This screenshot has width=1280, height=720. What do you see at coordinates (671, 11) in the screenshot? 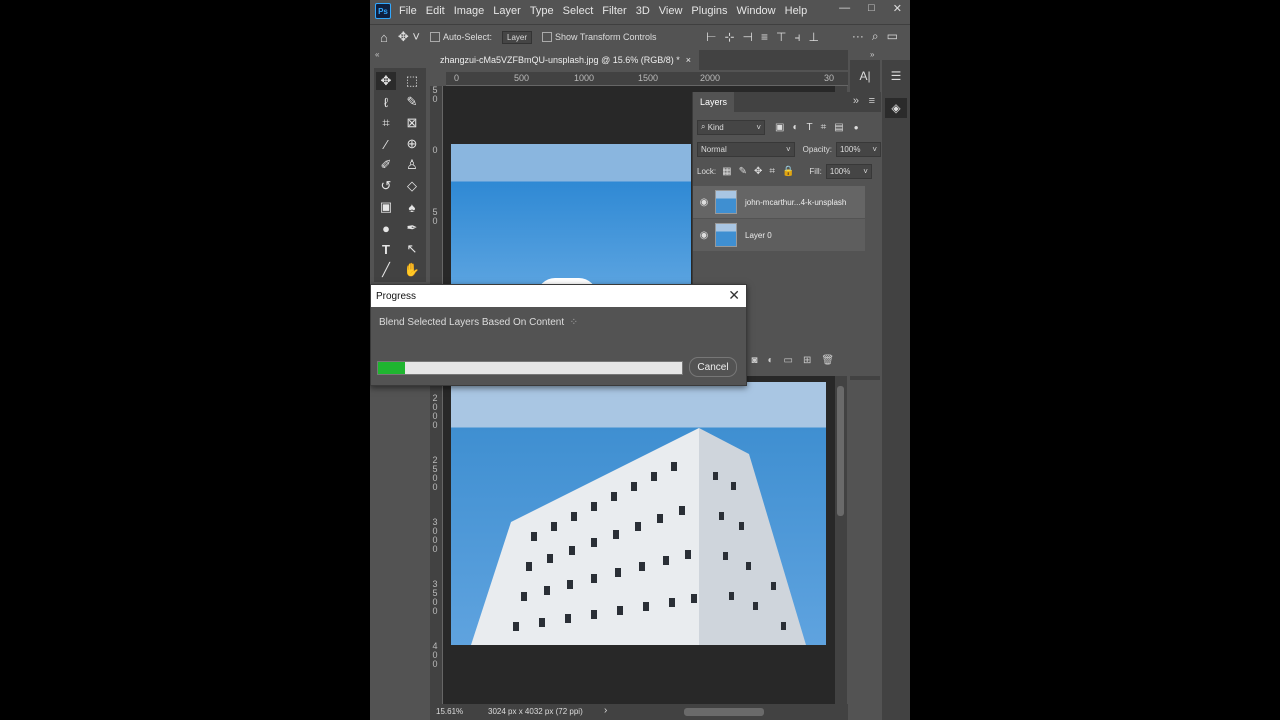
I see `menu-view: View` at bounding box center [671, 11].